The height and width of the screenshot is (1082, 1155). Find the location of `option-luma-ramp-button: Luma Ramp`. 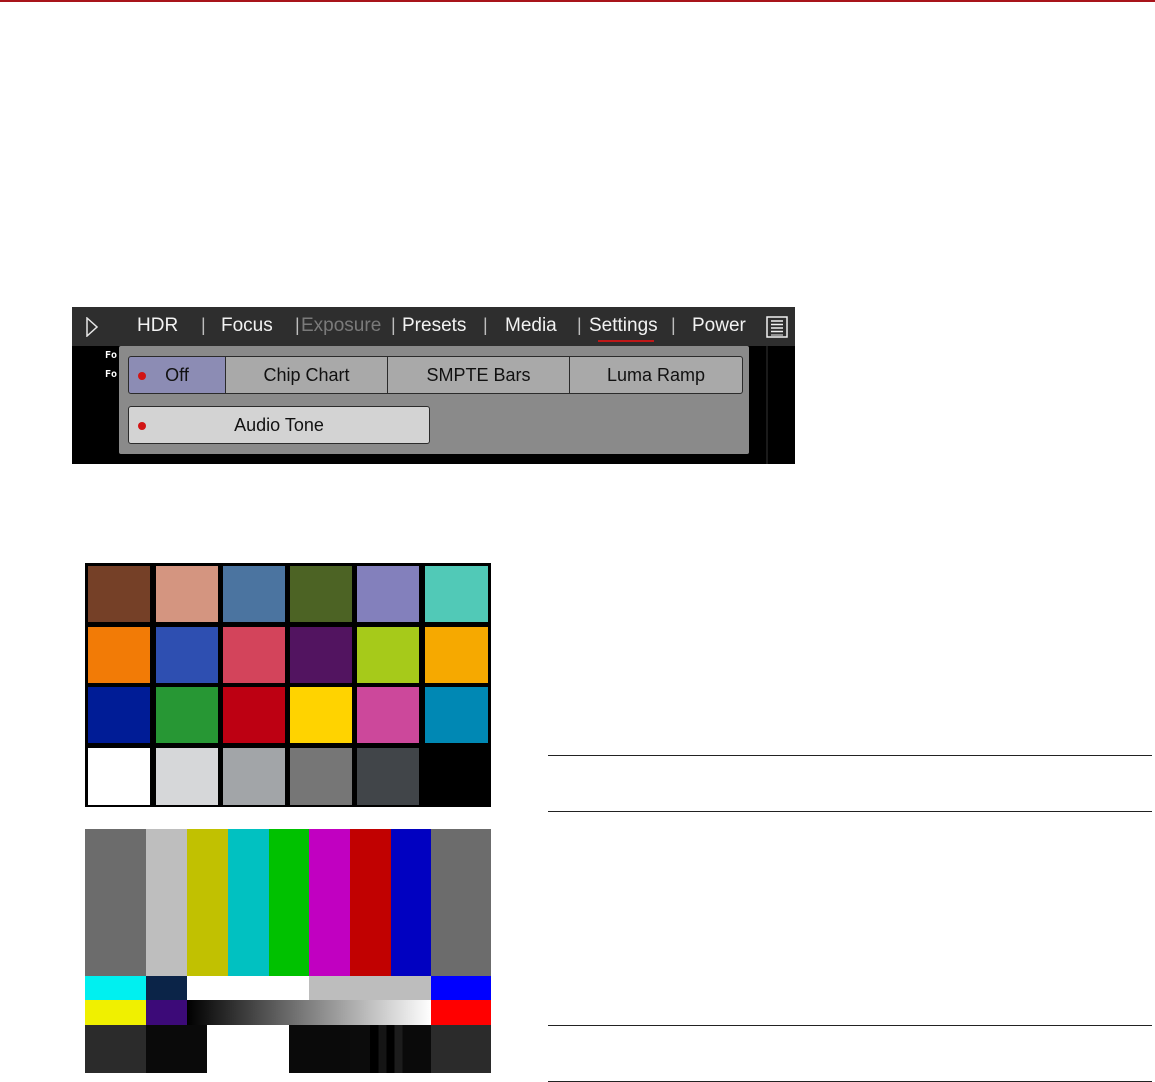

option-luma-ramp-button: Luma Ramp is located at coordinates (656, 375).